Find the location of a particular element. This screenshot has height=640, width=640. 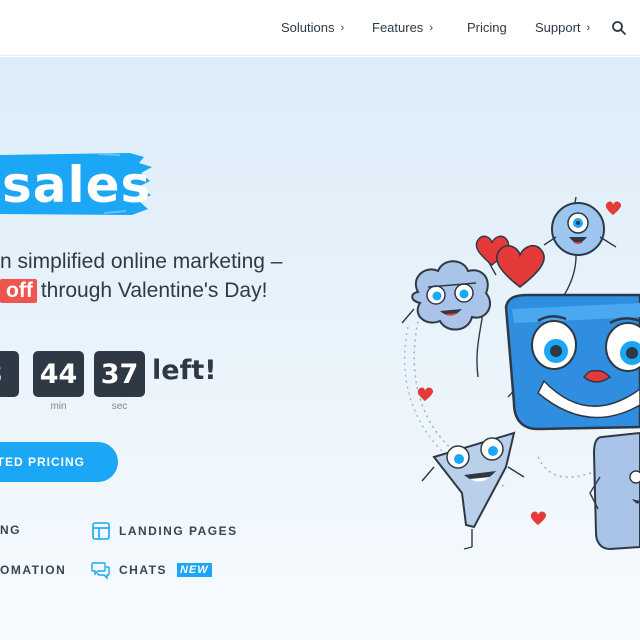

feature-chats: CHATS NEW is located at coordinates (151, 570).